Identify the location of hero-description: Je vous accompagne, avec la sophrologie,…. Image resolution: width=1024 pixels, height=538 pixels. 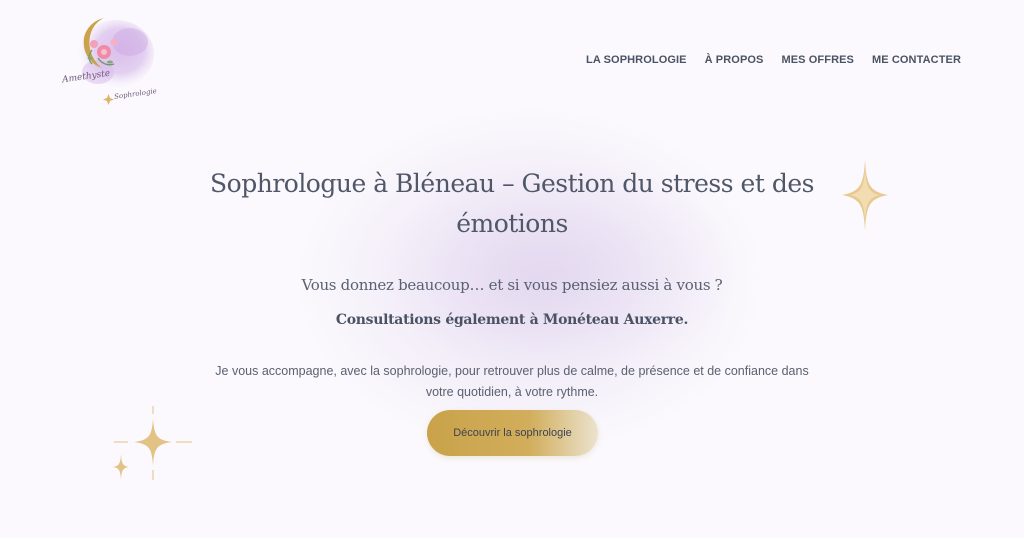
(512, 381).